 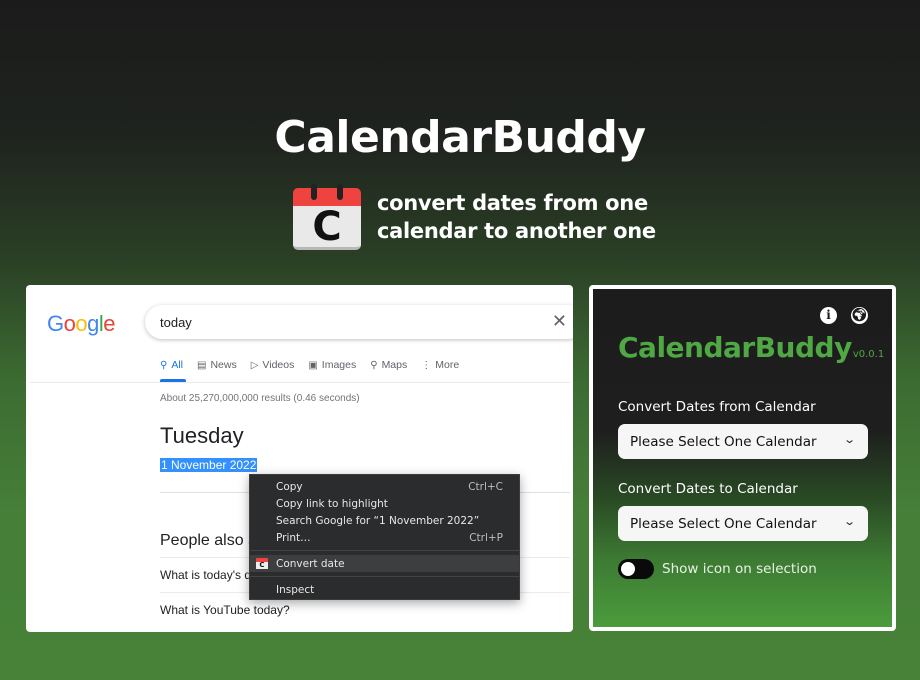 What do you see at coordinates (176, 322) in the screenshot?
I see `search-input-value: today` at bounding box center [176, 322].